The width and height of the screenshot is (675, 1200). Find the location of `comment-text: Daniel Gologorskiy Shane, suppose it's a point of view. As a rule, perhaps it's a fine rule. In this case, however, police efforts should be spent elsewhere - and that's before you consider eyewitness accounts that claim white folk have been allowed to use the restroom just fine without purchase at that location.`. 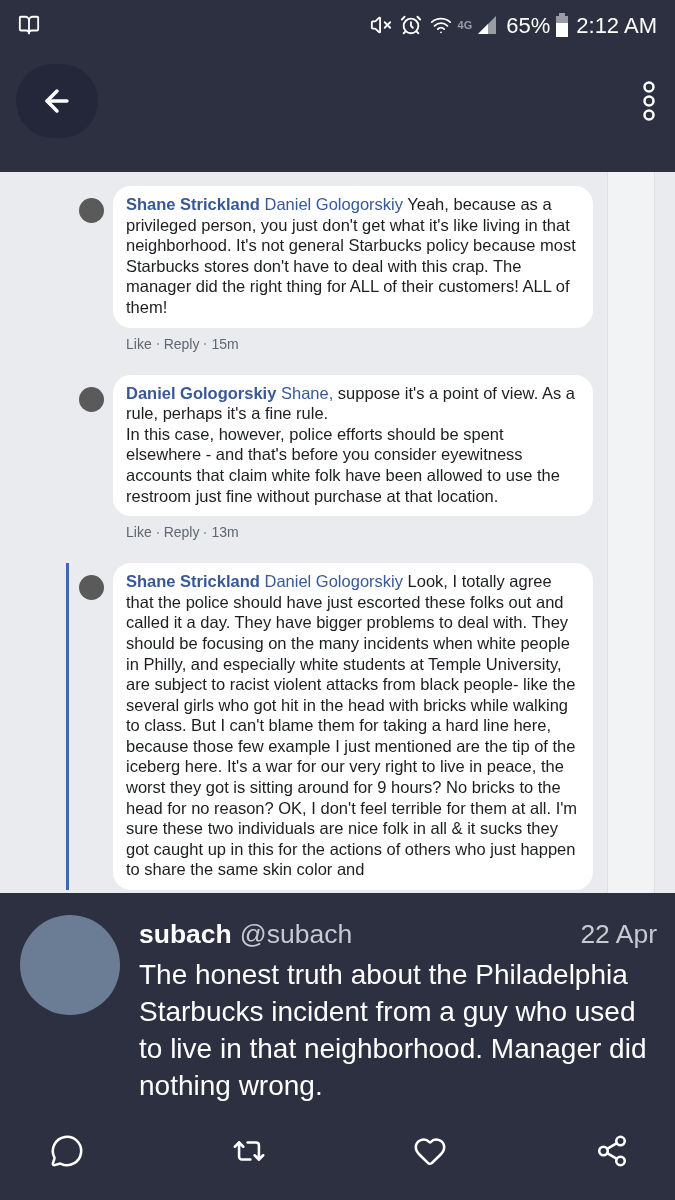

comment-text: Daniel Gologorskiy Shane, suppose it's a point of view. As a rule, perhaps it's a fine rule. In this case, however, police efforts should be spent elsewhere - and that's before you consider eyewitness accounts that claim white folk have been allowed to use the restroom just fine without purchase at that location. is located at coordinates (351, 444).